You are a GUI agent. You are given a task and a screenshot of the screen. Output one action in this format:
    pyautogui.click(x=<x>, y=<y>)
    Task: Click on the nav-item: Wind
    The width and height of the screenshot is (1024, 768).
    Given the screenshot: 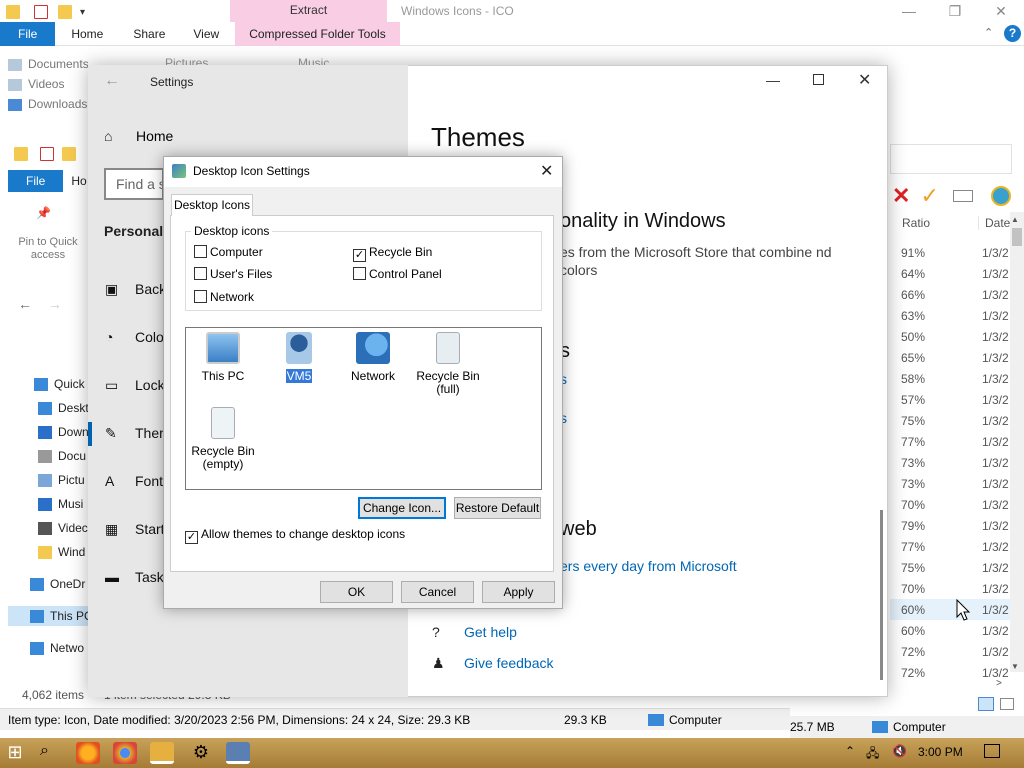 What is the action you would take?
    pyautogui.click(x=61, y=552)
    